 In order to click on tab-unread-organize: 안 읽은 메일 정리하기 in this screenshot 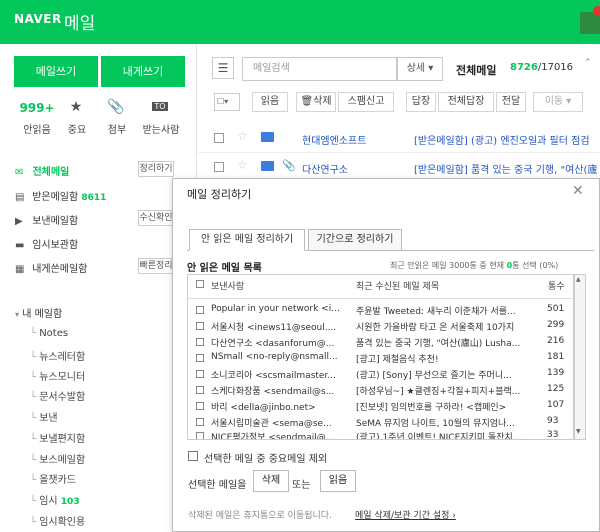, I will do `click(247, 240)`.